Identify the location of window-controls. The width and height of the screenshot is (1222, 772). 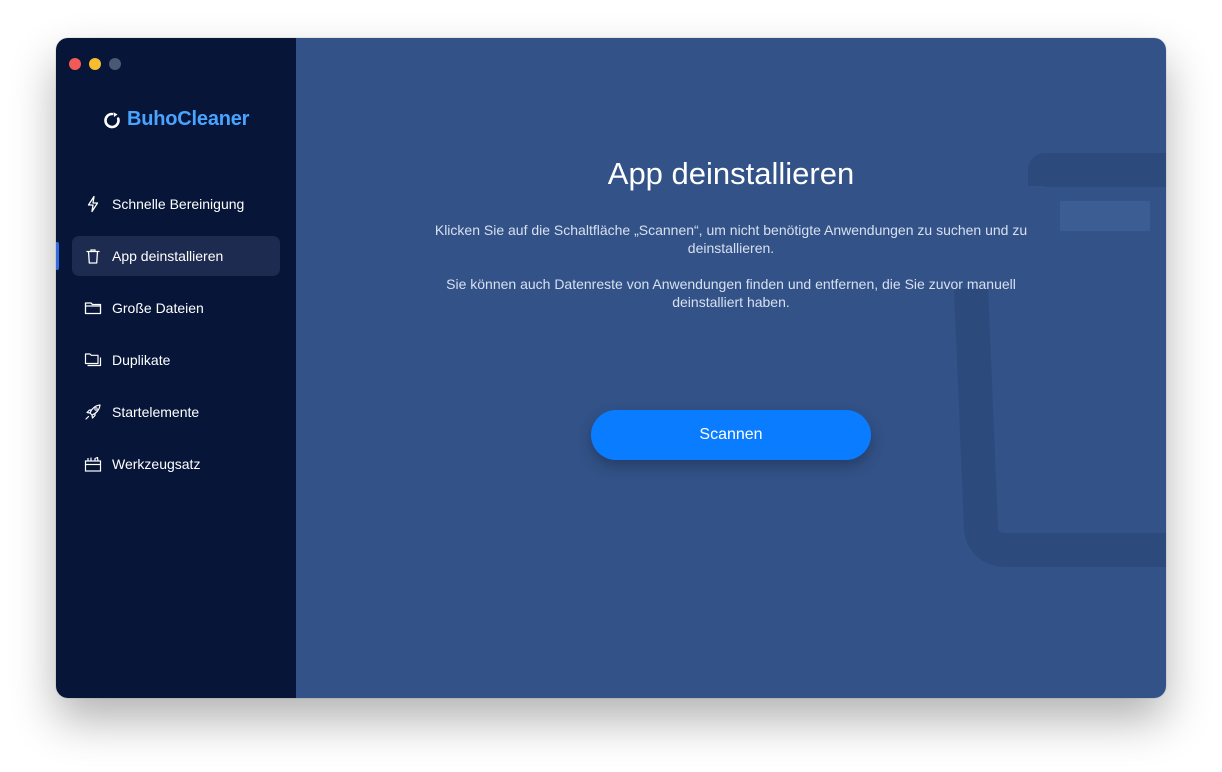
(95, 64).